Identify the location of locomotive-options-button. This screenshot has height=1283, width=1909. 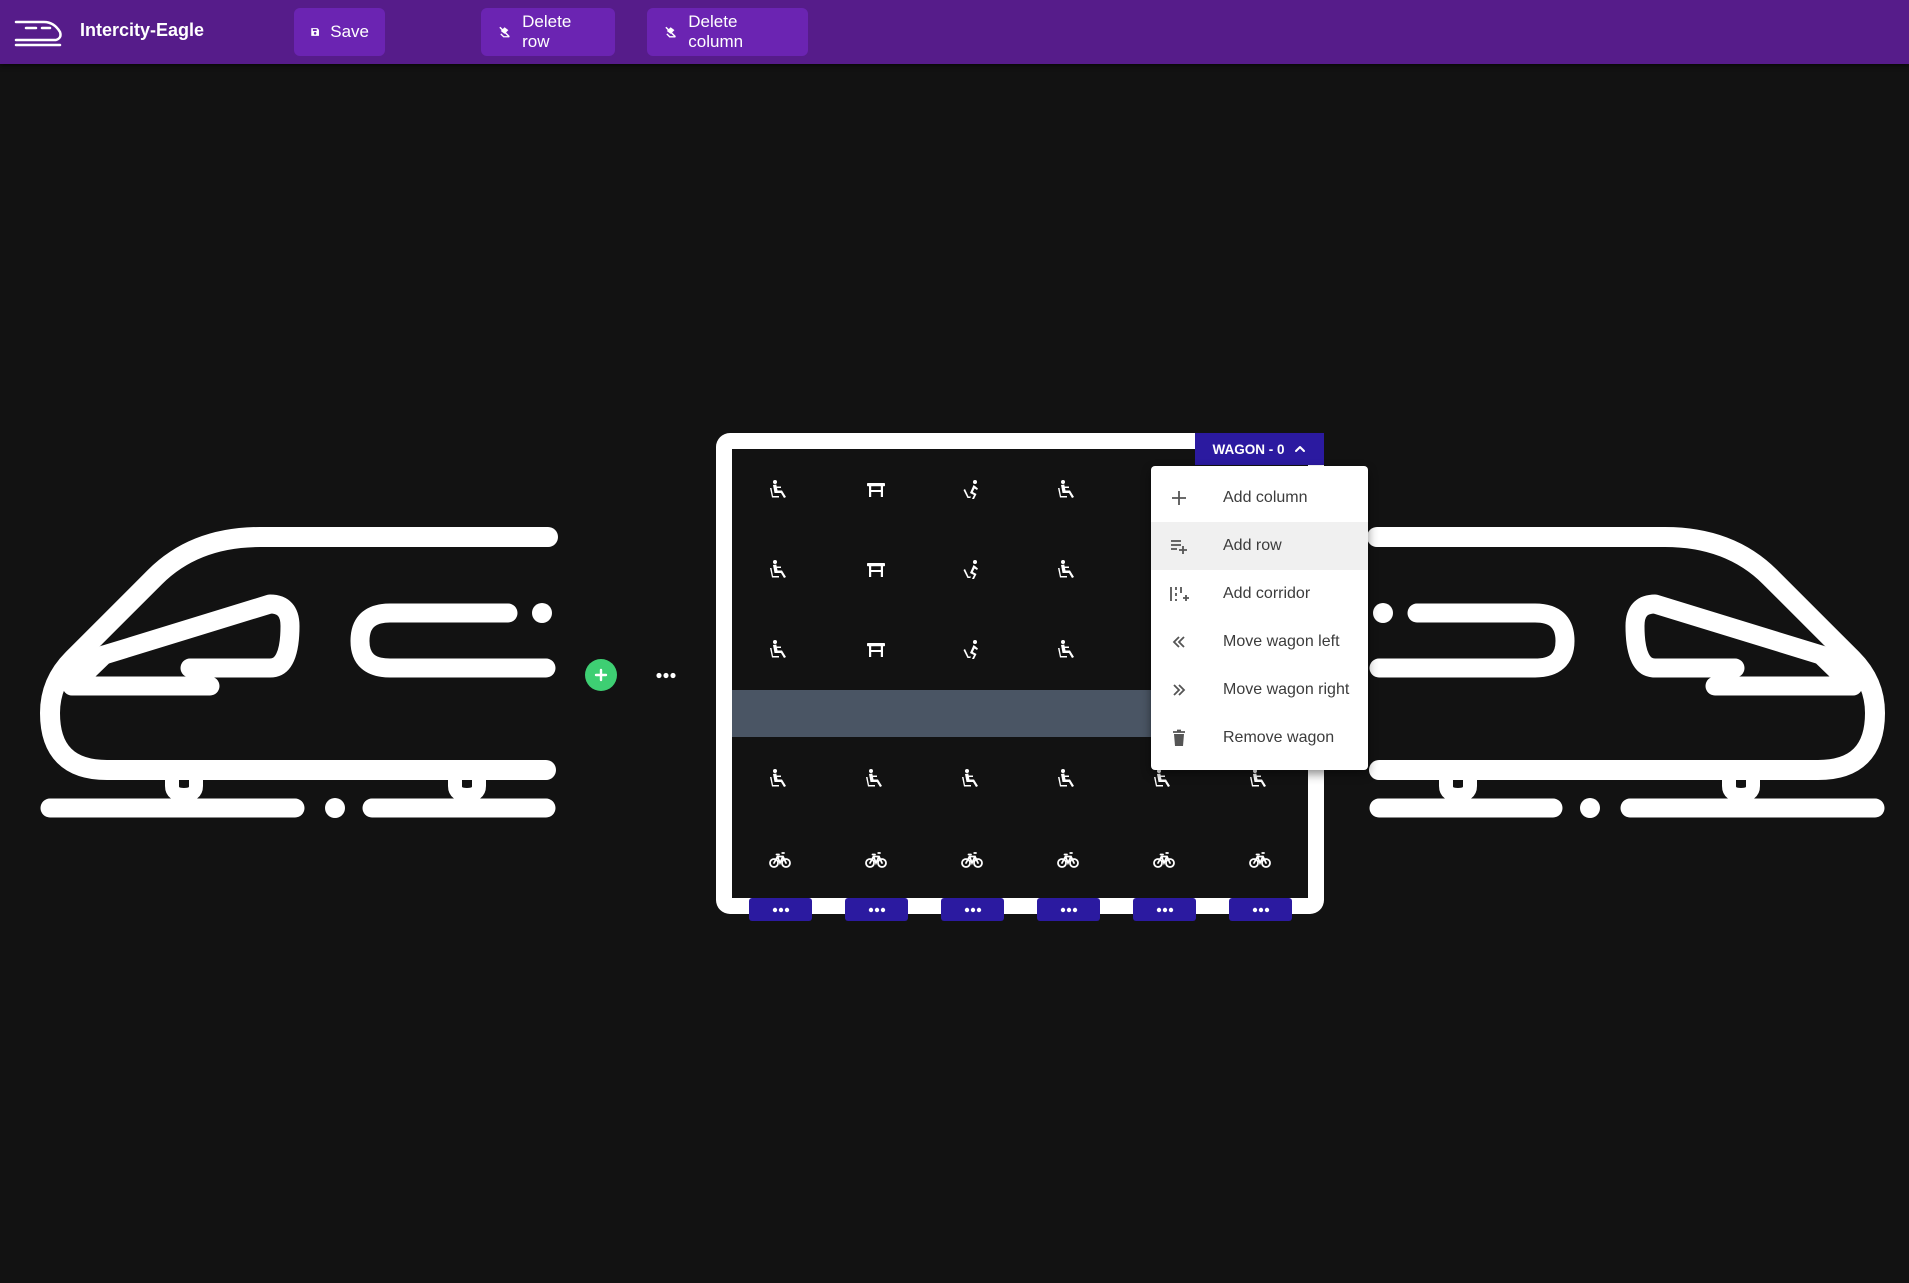
(666, 675).